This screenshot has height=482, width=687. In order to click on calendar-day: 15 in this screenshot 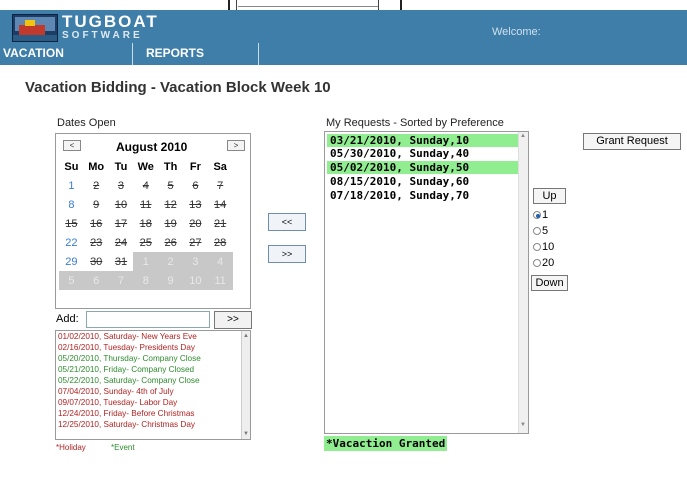, I will do `click(71, 223)`.